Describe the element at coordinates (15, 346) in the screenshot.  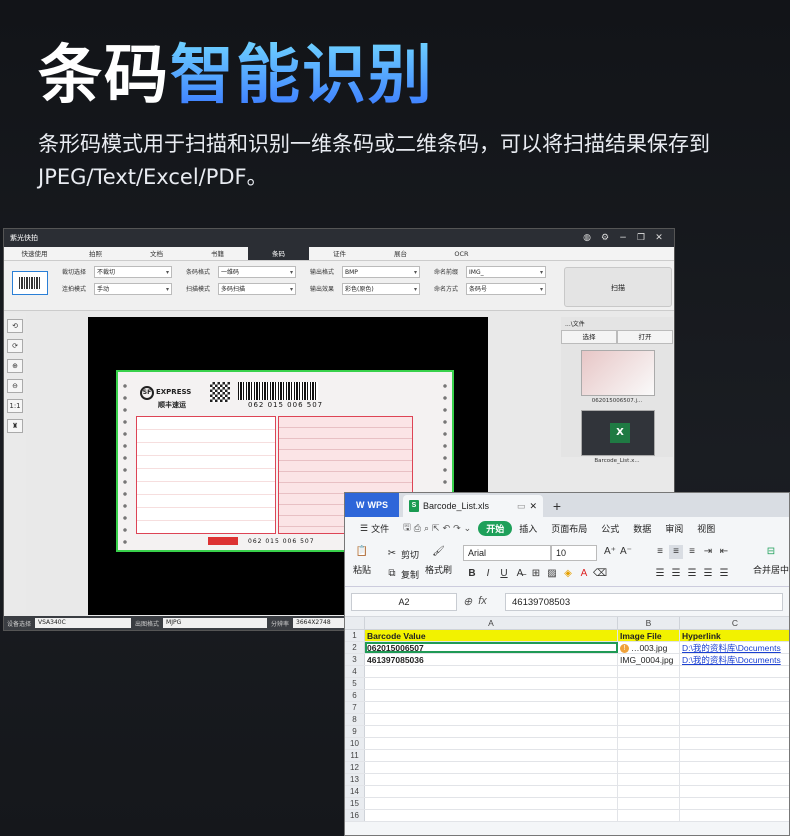
I see `rotate-right-icon: ⟳` at that location.